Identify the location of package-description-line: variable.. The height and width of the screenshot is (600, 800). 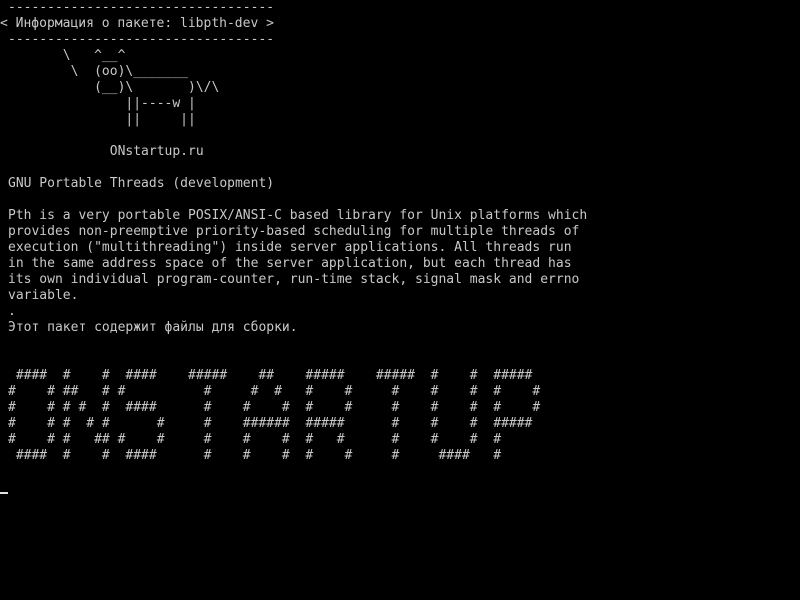
(43, 295).